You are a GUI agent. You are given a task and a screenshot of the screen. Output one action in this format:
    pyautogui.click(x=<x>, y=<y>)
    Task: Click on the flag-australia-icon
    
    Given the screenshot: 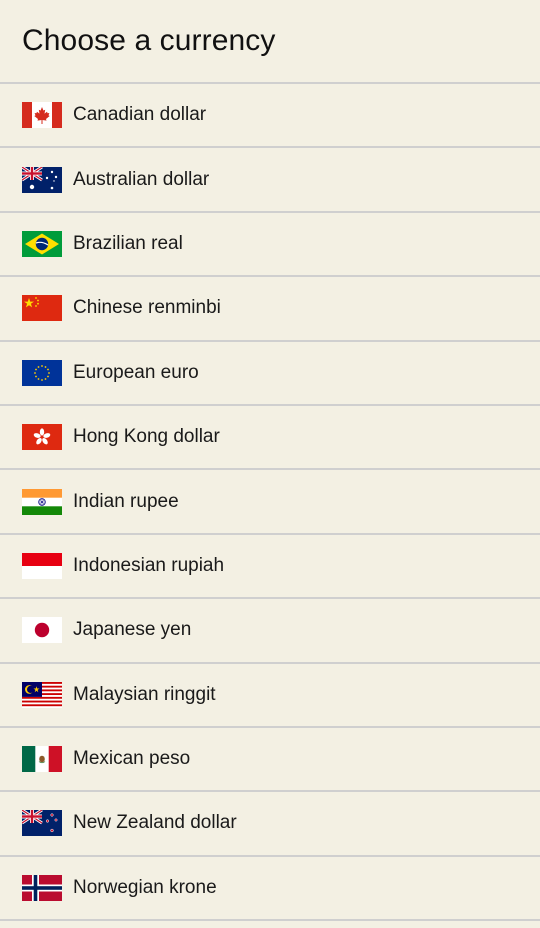 What is the action you would take?
    pyautogui.click(x=42, y=179)
    